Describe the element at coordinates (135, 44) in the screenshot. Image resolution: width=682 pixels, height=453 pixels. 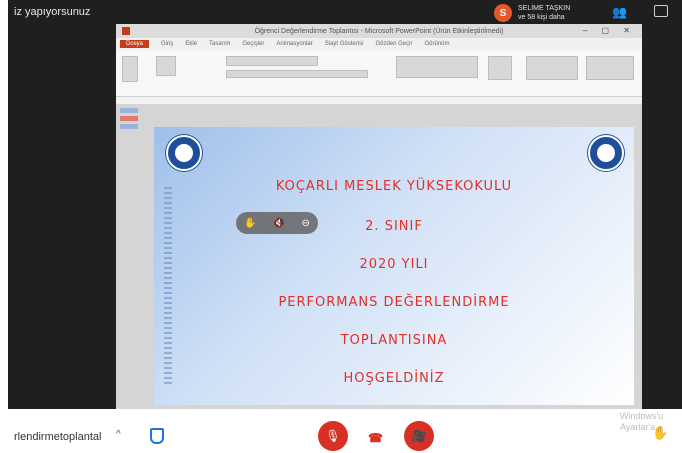
I see `tab-file: Dosya` at that location.